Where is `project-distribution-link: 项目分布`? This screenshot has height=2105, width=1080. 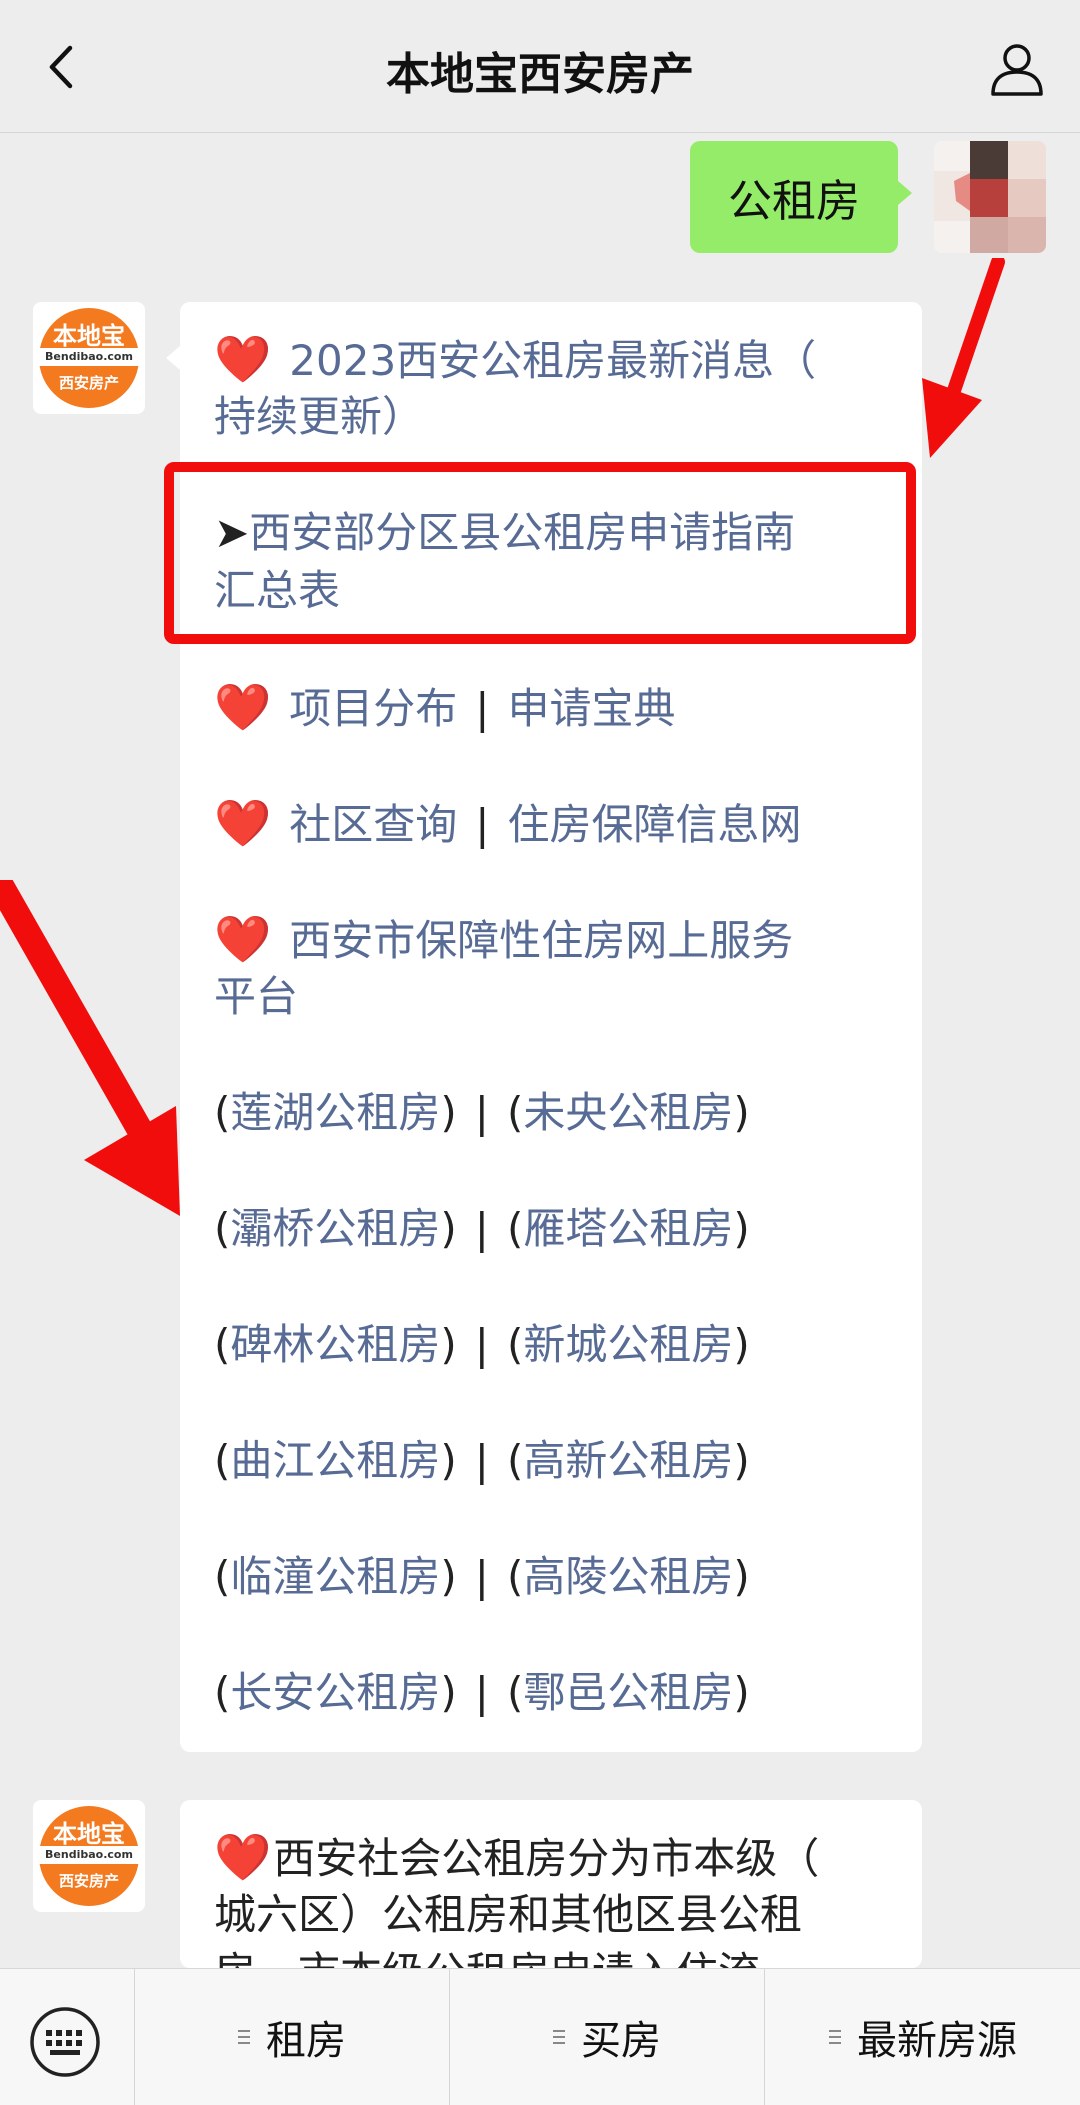
project-distribution-link: 项目分布 is located at coordinates (373, 708).